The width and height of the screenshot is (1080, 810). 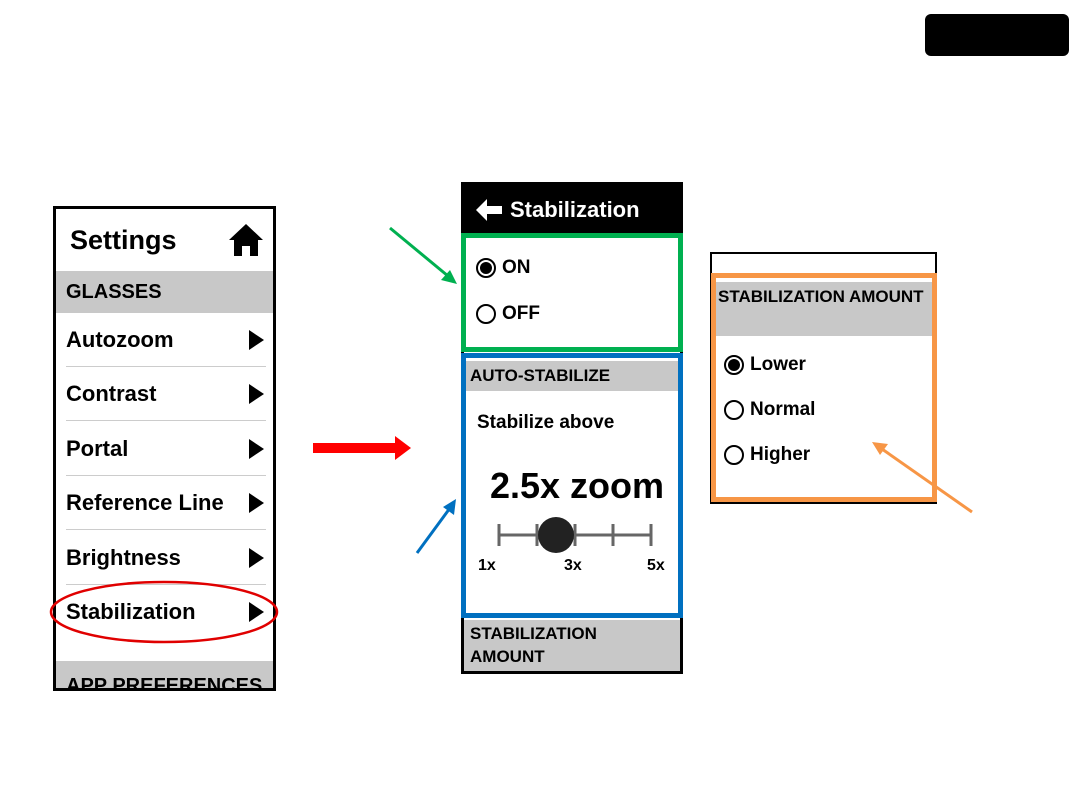 I want to click on green-arrow, so click(x=423, y=255).